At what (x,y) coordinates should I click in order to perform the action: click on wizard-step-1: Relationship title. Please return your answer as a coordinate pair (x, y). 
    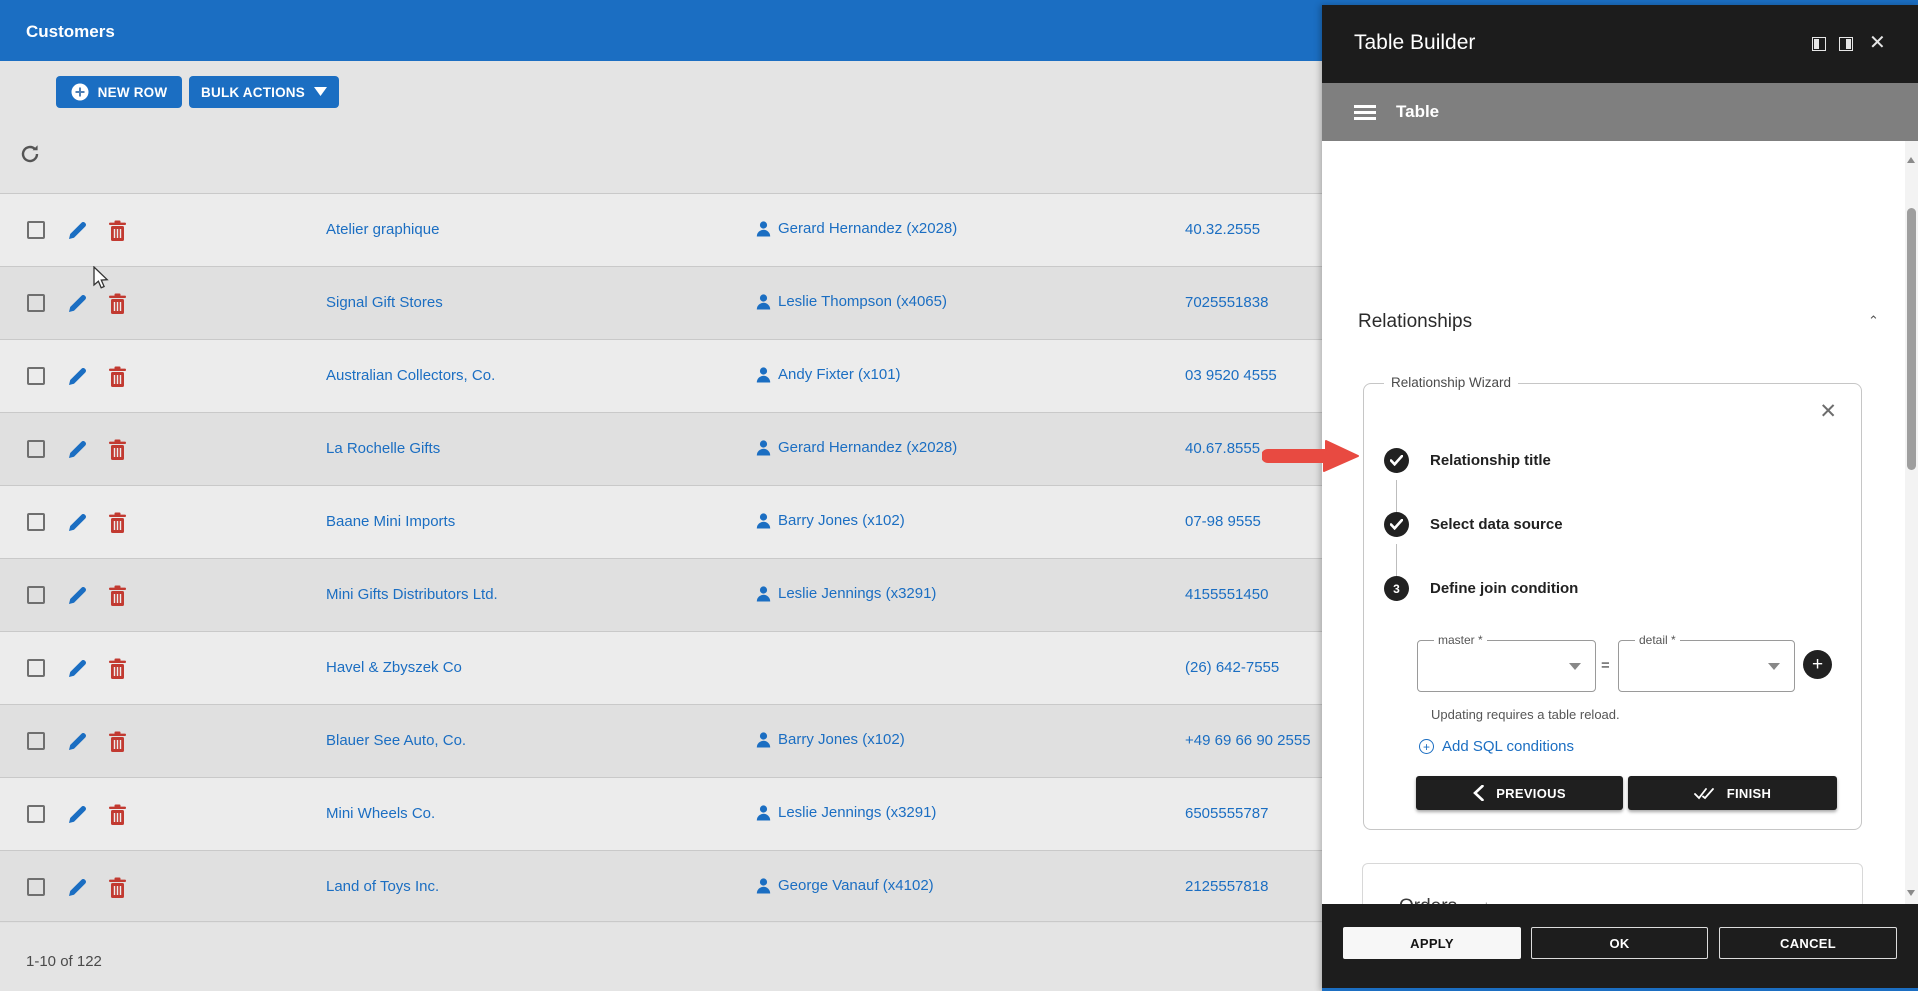
    Looking at the image, I should click on (1467, 460).